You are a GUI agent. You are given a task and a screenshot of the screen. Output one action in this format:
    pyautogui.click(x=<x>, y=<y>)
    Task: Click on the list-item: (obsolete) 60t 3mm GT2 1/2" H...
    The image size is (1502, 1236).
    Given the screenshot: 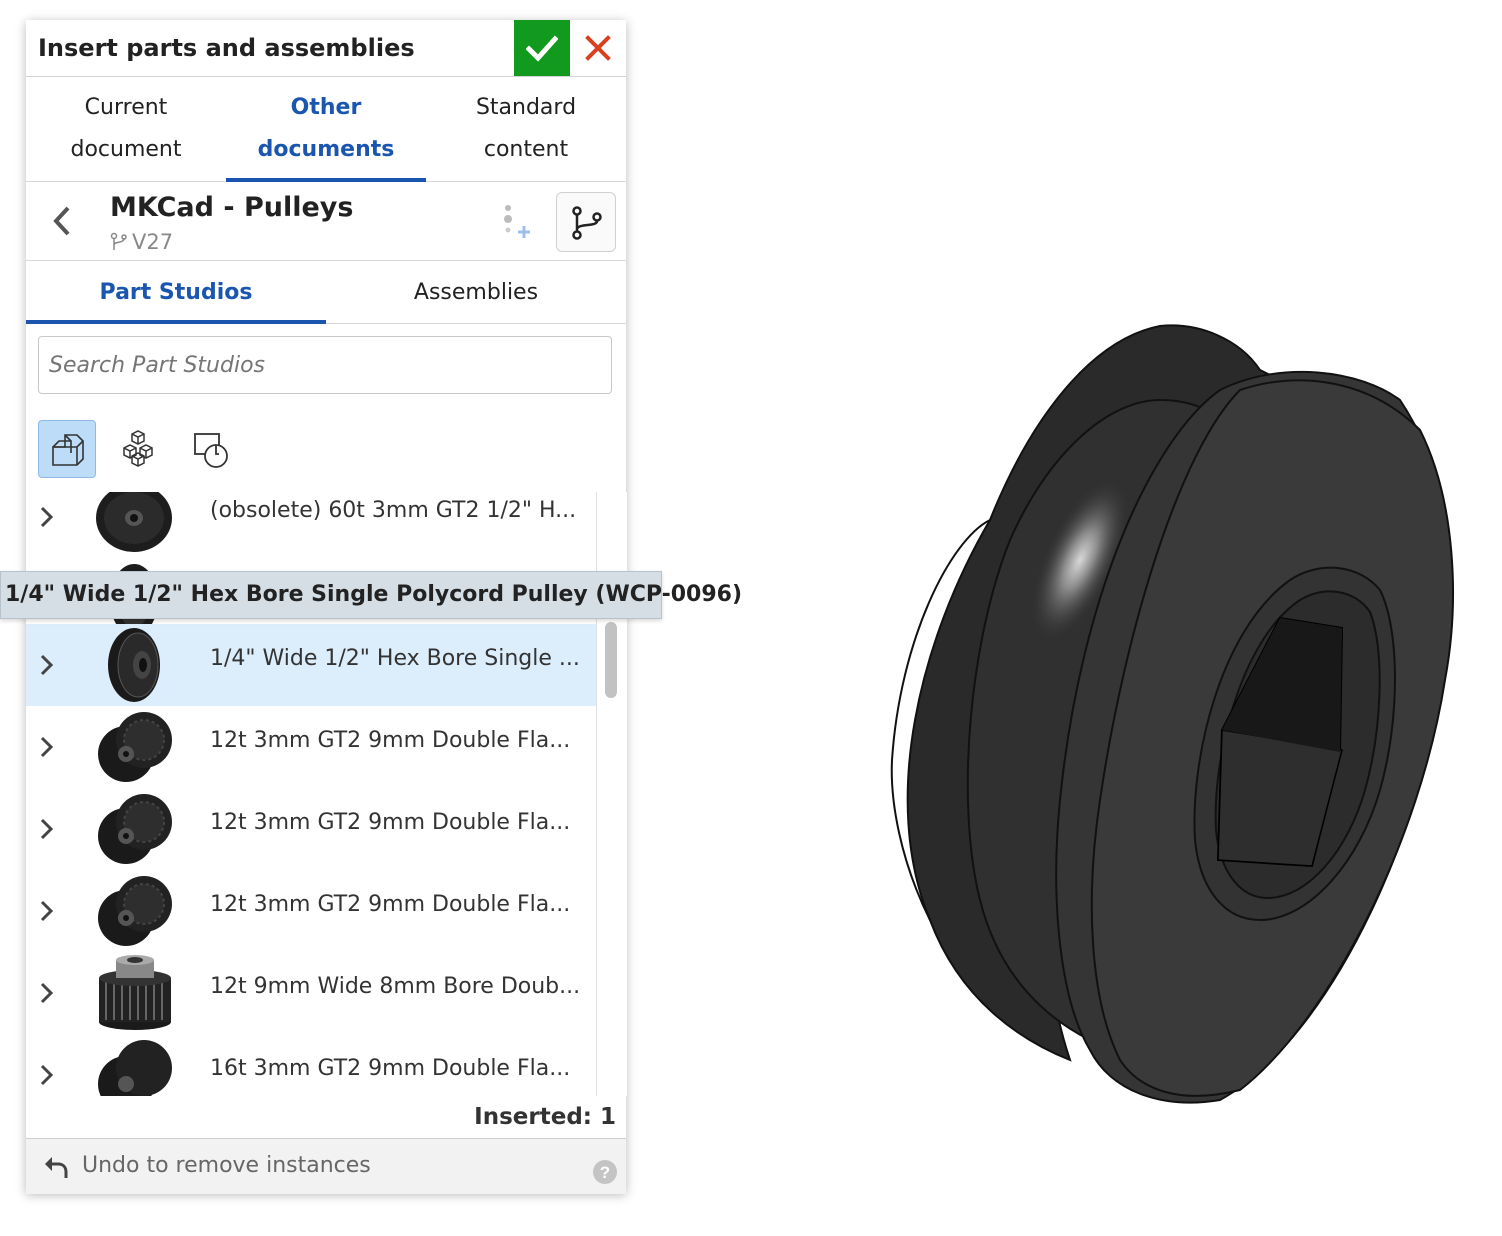 What is the action you would take?
    pyautogui.click(x=311, y=525)
    